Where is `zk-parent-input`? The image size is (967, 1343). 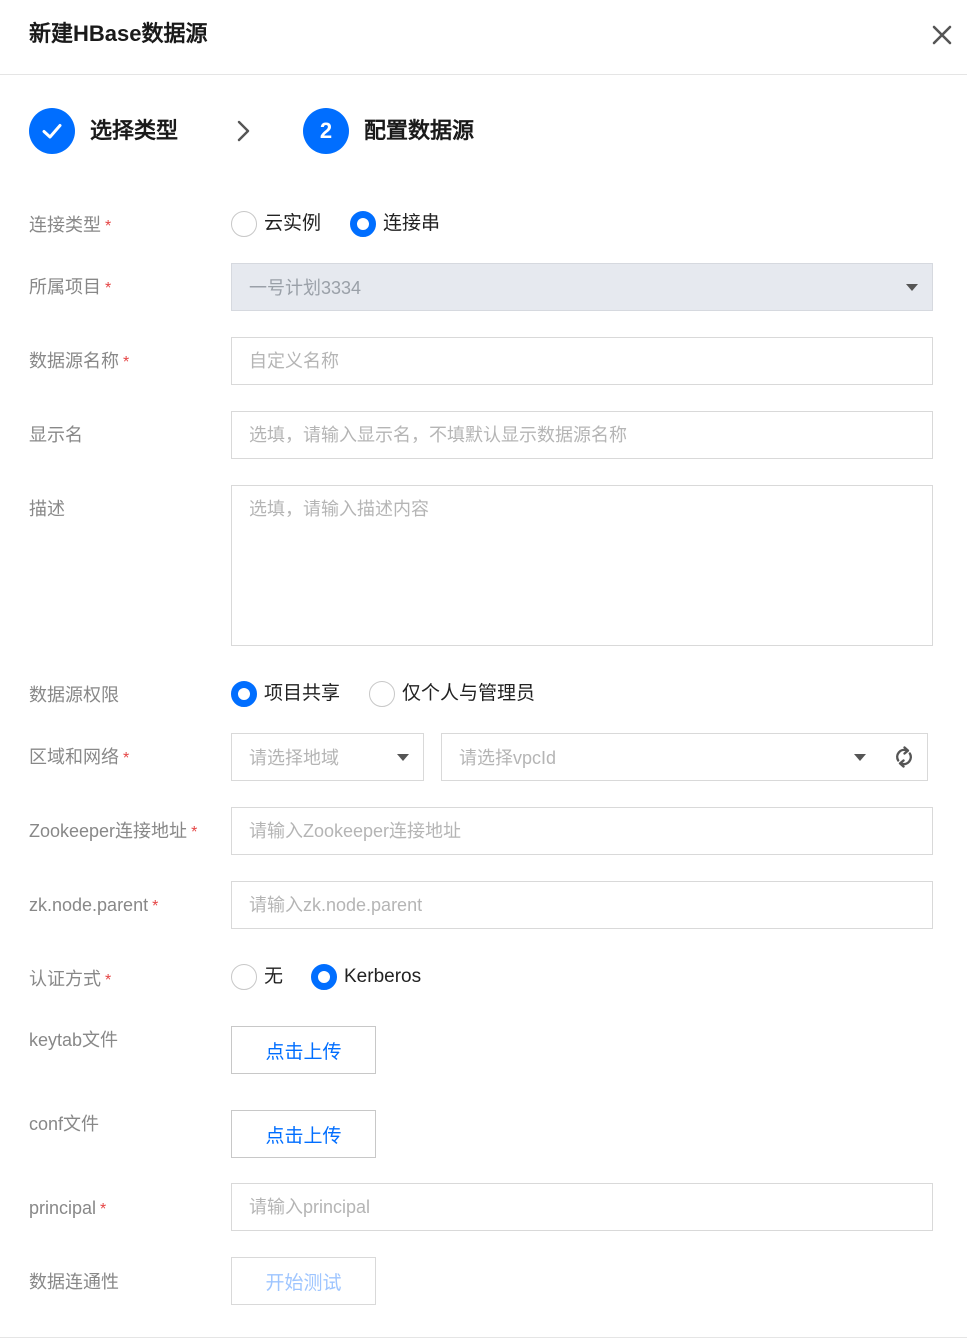
zk-parent-input is located at coordinates (582, 905).